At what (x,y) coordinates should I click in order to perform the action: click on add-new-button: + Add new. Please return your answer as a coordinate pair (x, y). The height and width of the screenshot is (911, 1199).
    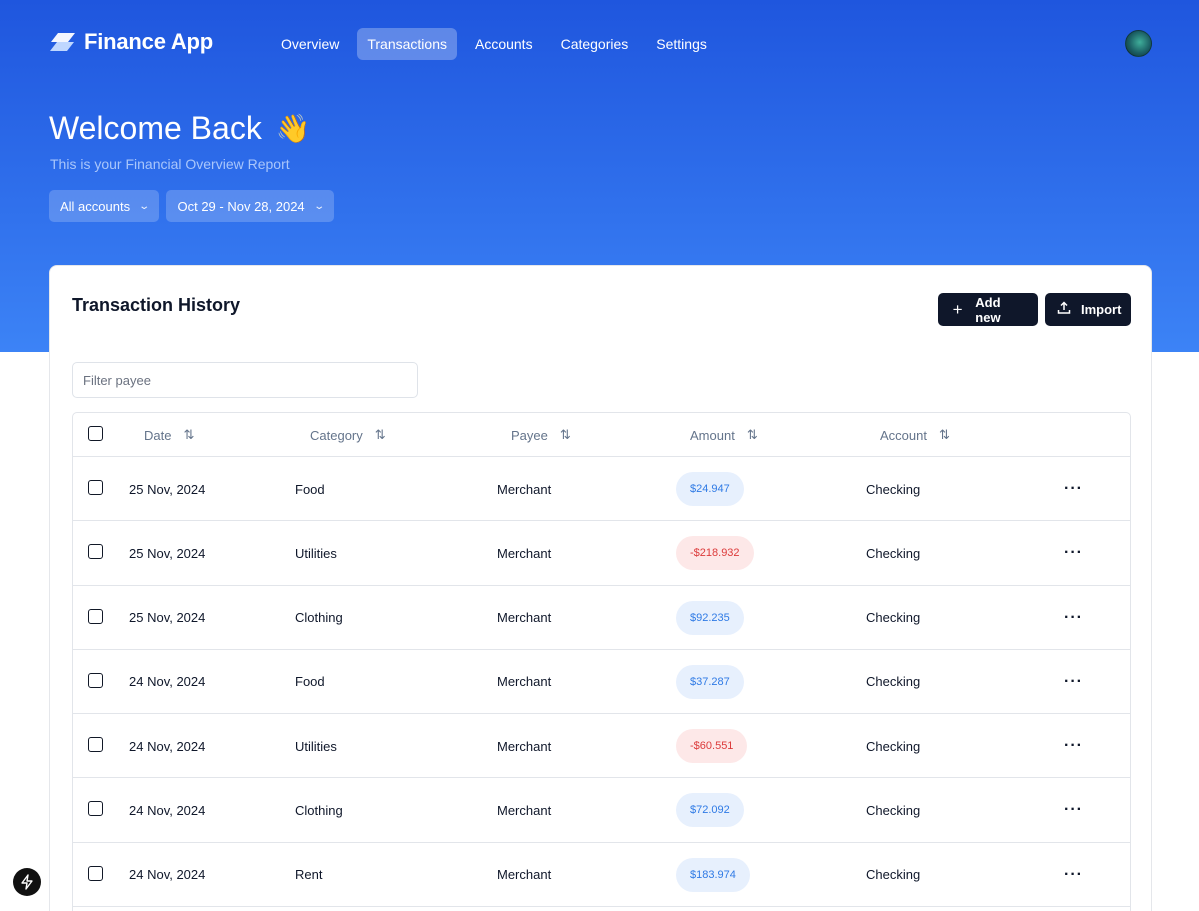
    Looking at the image, I should click on (988, 309).